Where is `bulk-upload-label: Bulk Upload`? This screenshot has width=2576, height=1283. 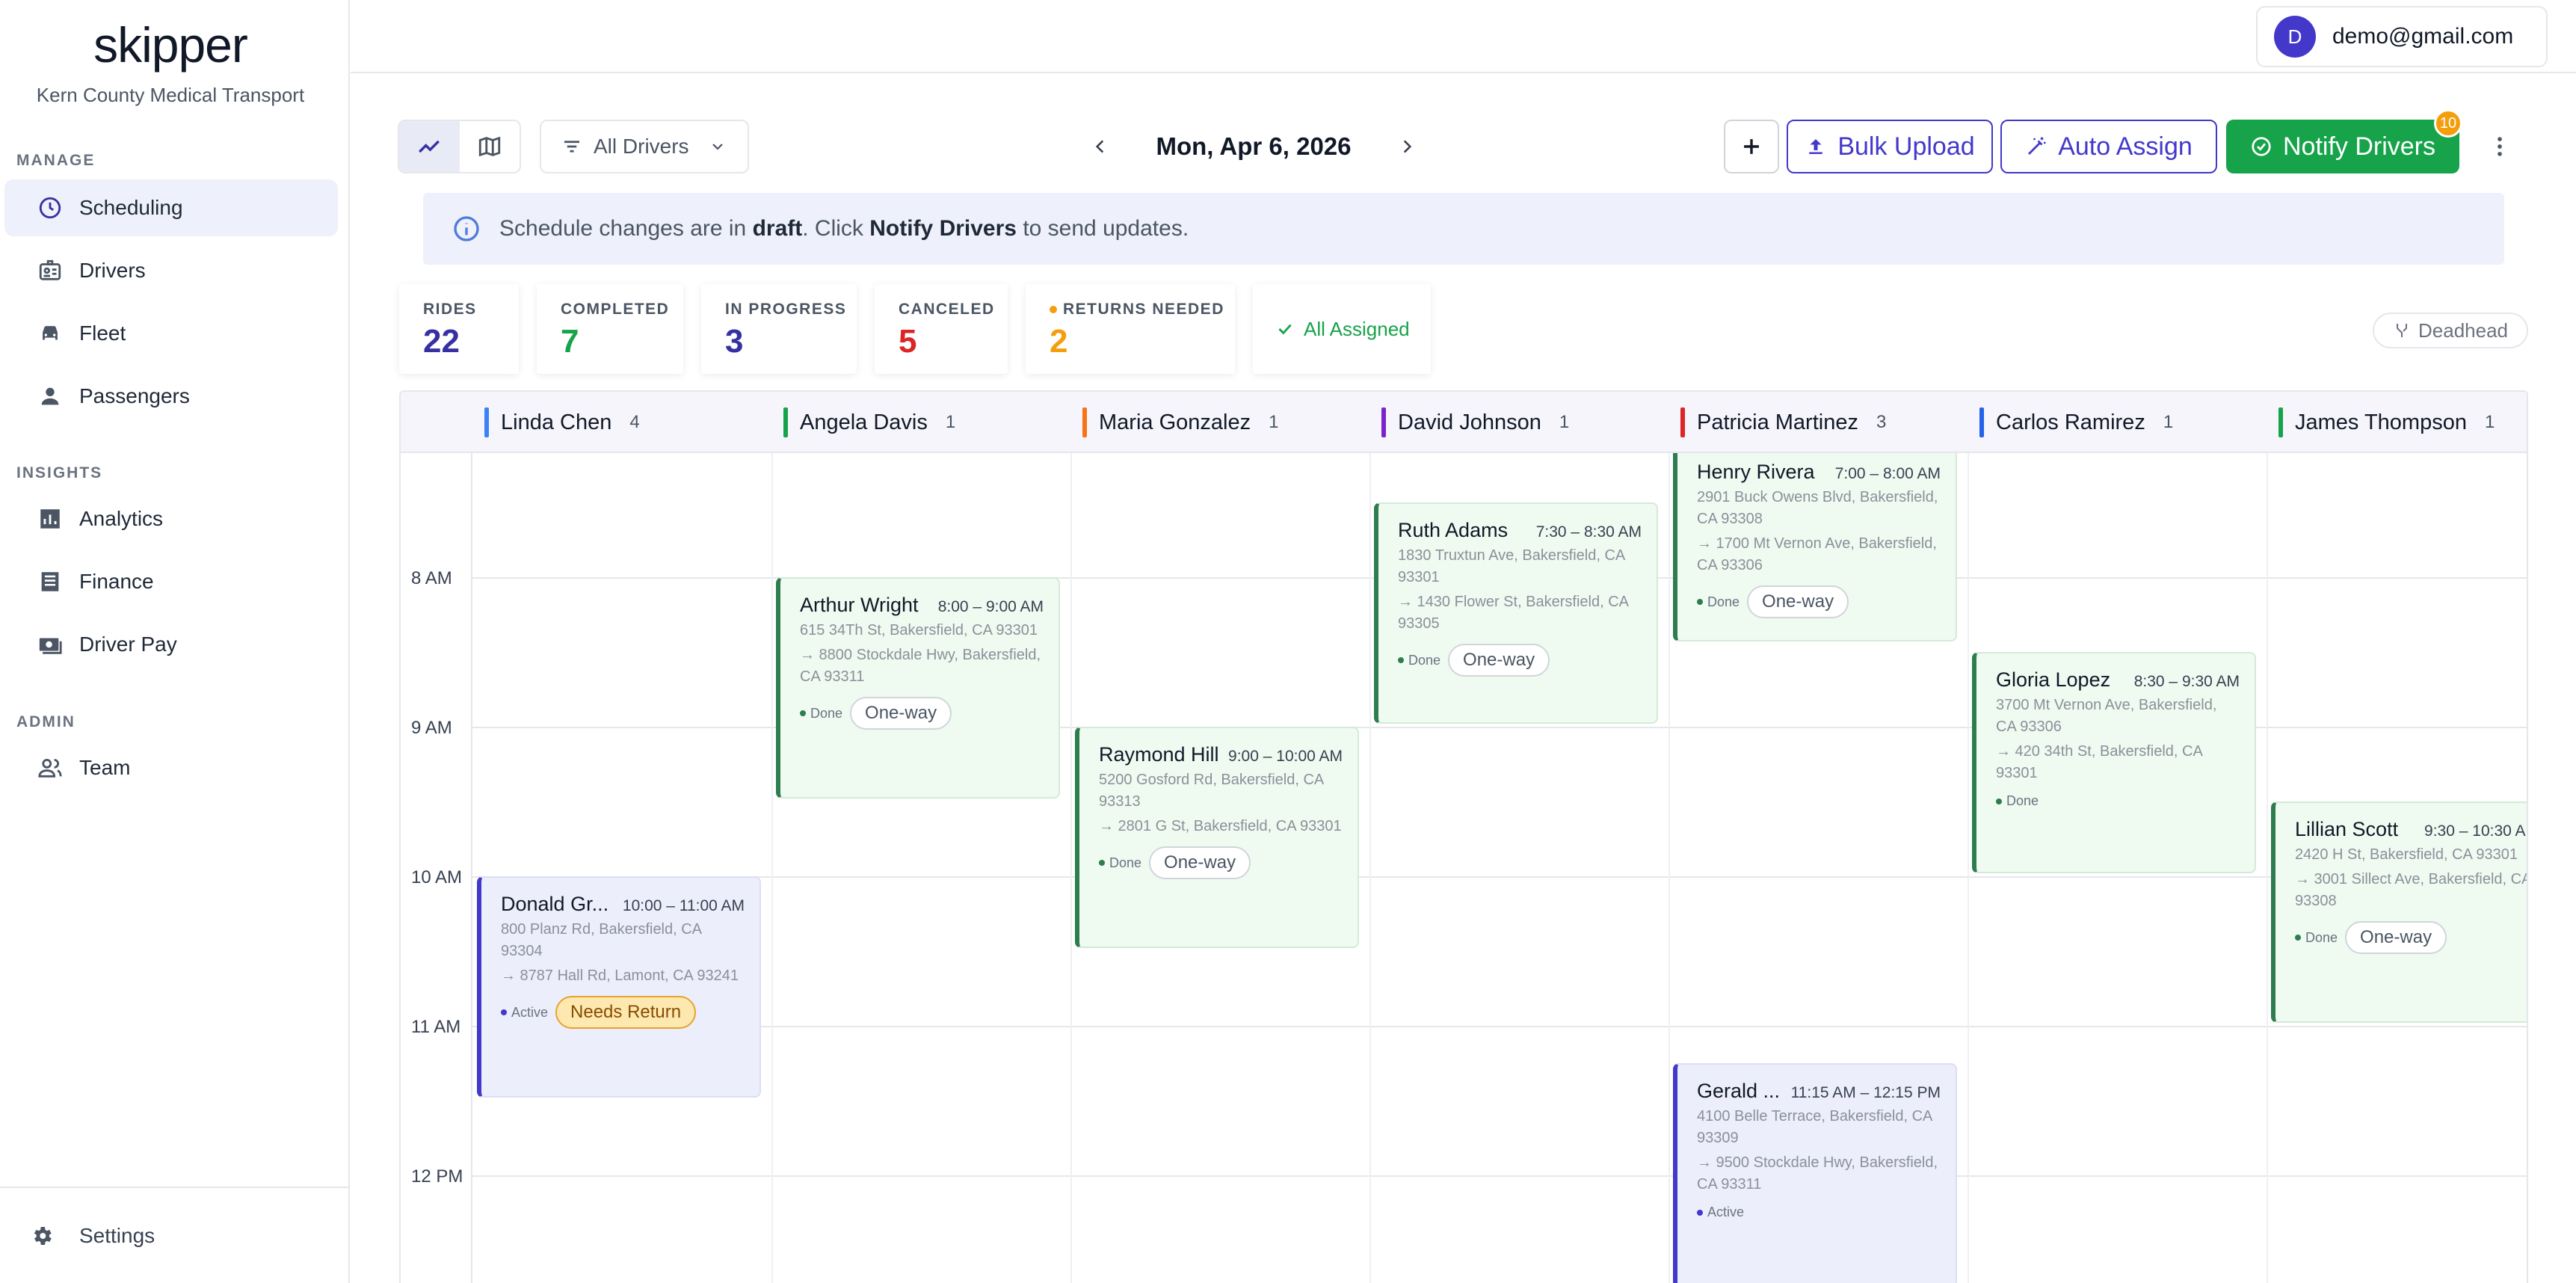
bulk-upload-label: Bulk Upload is located at coordinates (1906, 146).